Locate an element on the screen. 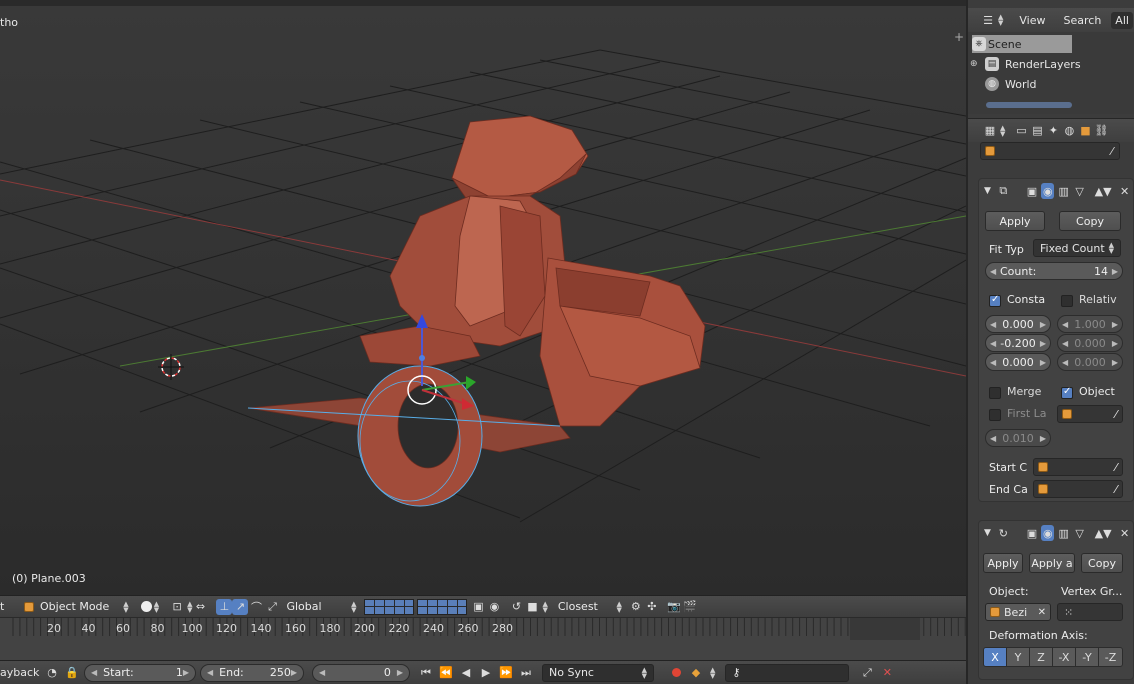 This screenshot has width=1134, height=684. render-tab-icon: ▭ is located at coordinates (1021, 131).